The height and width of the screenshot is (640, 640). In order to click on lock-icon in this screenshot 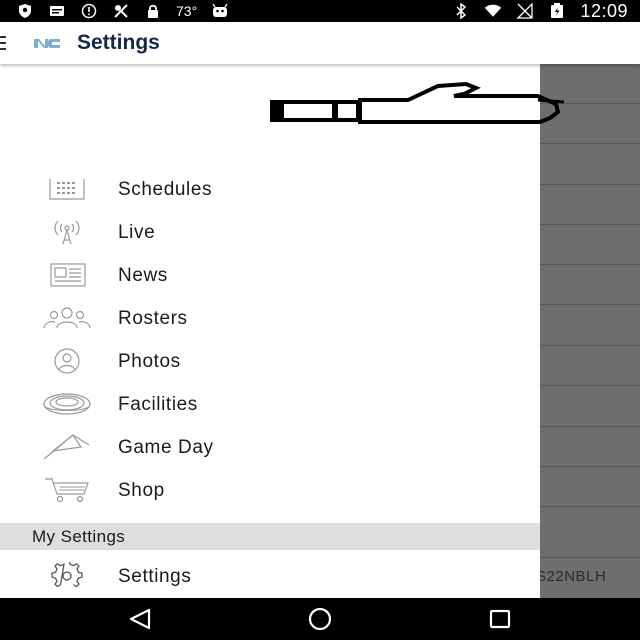, I will do `click(153, 11)`.